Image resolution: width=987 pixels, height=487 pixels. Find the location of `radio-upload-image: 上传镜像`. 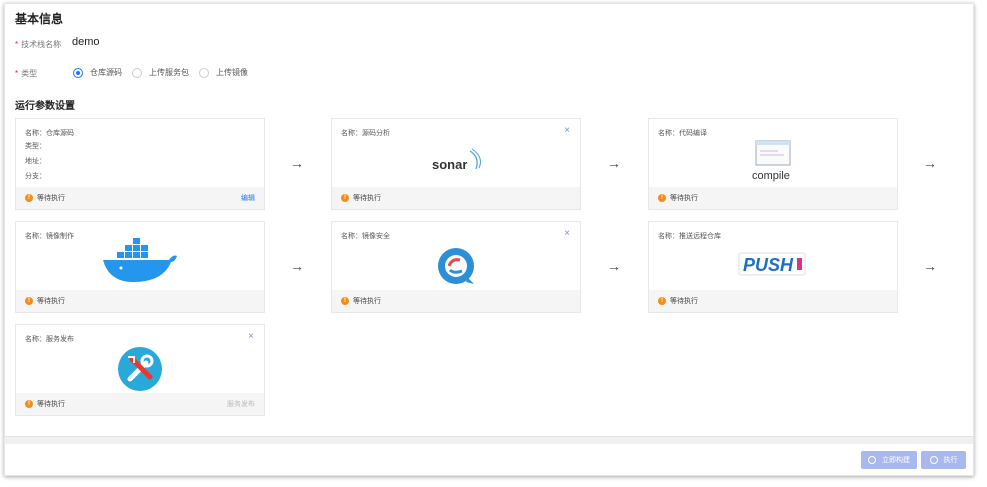

radio-upload-image: 上传镜像 is located at coordinates (223, 72).